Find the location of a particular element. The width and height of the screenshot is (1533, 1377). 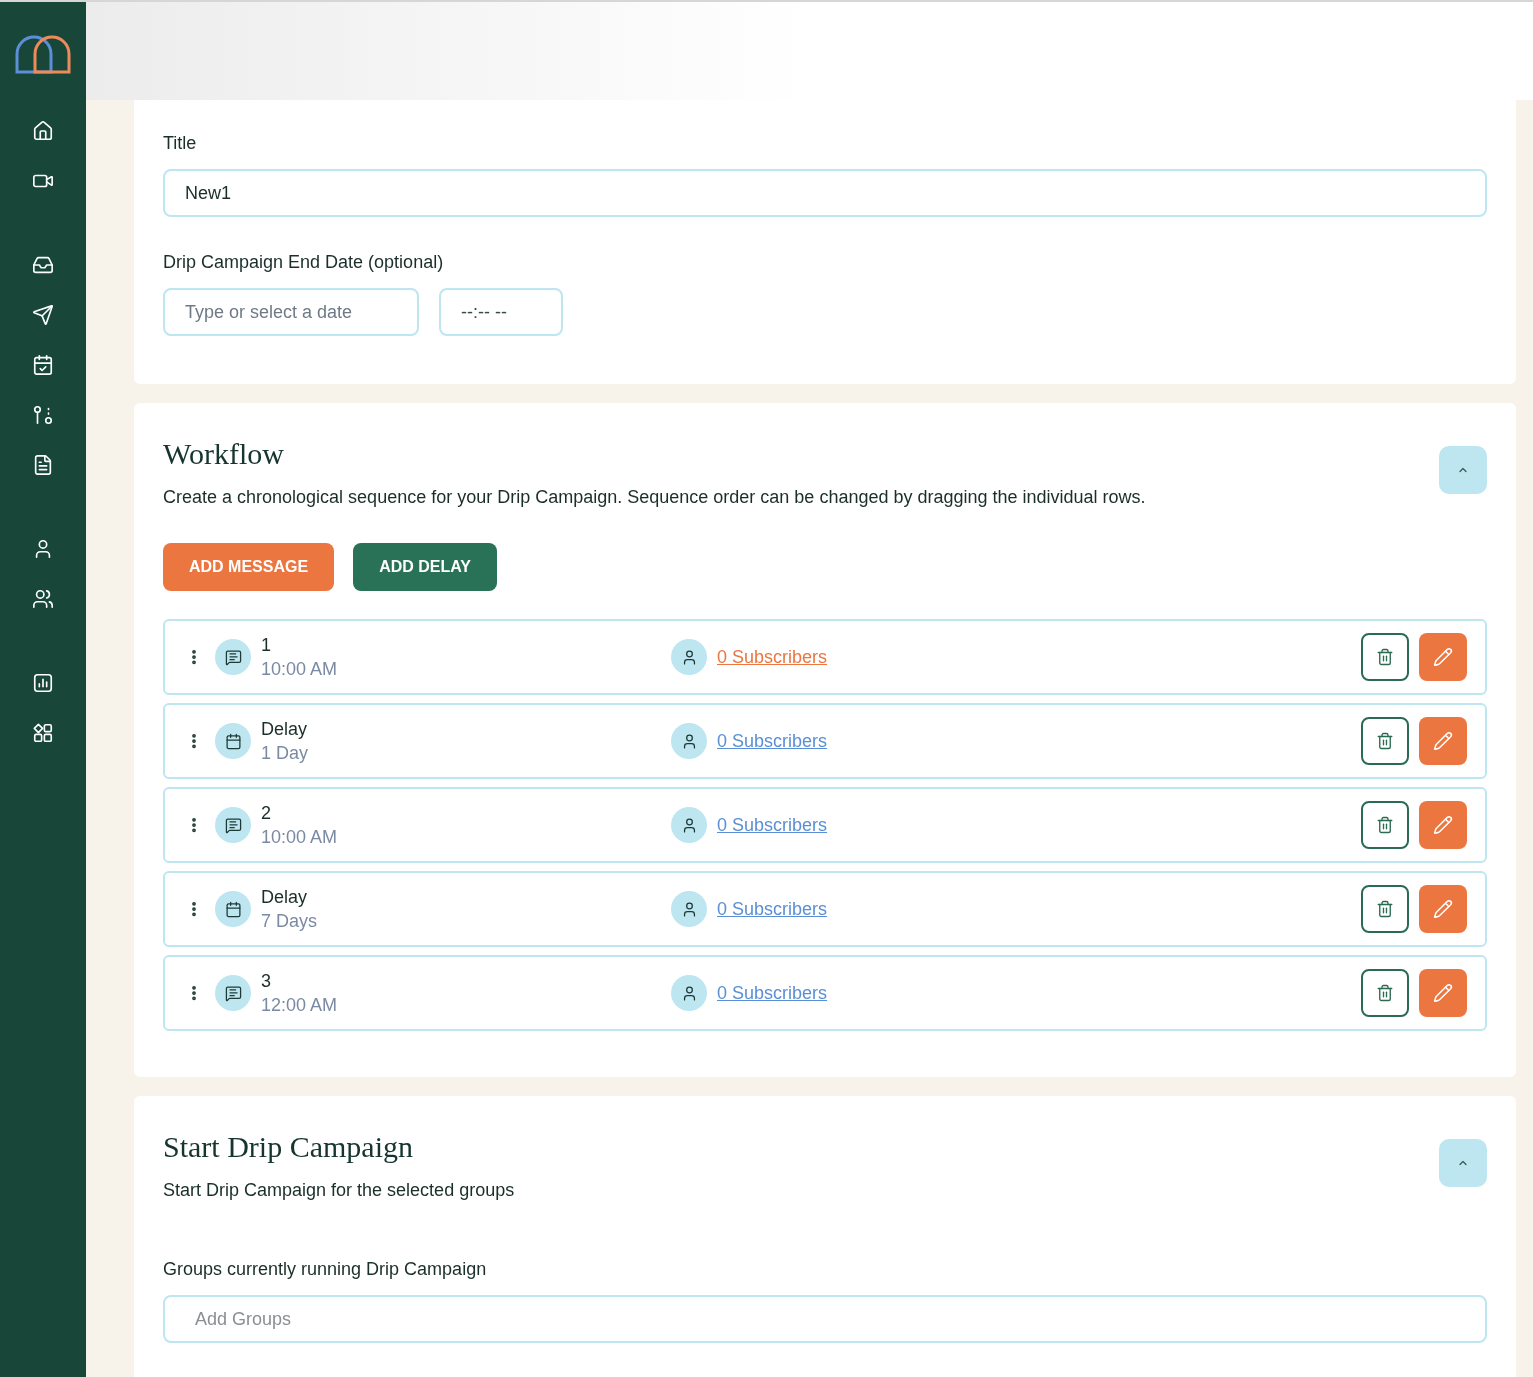

section-description: Start Drip Campaign for the selected groups is located at coordinates (339, 1190).